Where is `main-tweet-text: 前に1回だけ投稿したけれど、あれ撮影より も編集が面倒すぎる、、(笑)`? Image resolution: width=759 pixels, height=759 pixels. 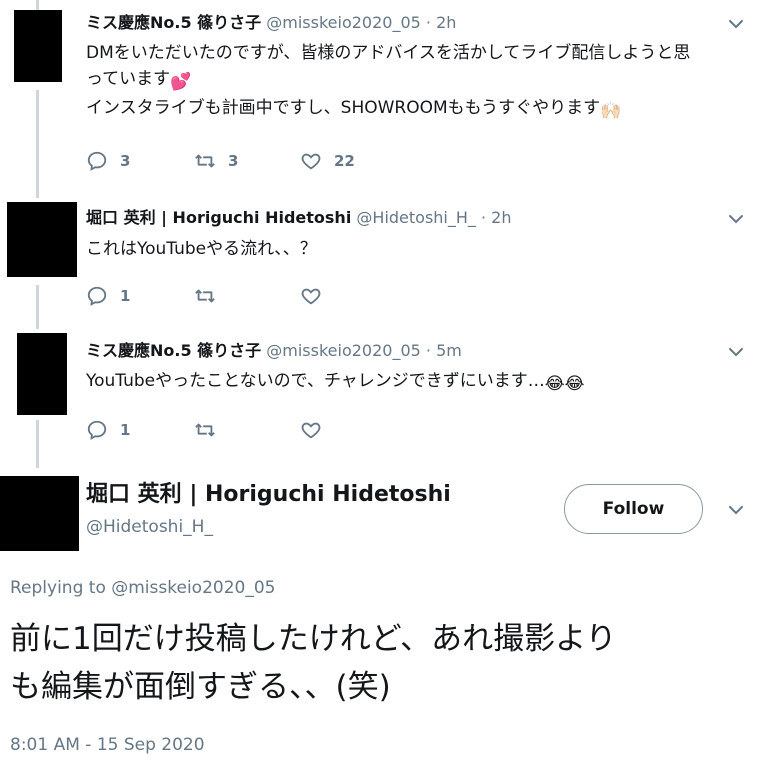
main-tweet-text: 前に1回だけ投稿したけれど、あれ撮影より も編集が面倒すぎる、、(笑) is located at coordinates (380, 663).